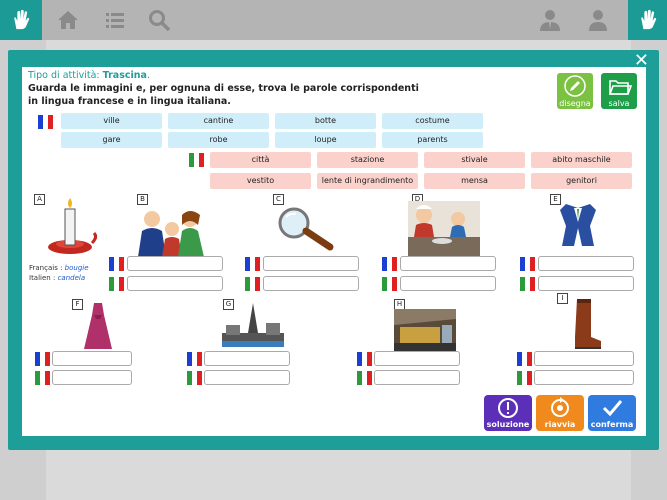  What do you see at coordinates (253, 325) in the screenshot?
I see `city-icon` at bounding box center [253, 325].